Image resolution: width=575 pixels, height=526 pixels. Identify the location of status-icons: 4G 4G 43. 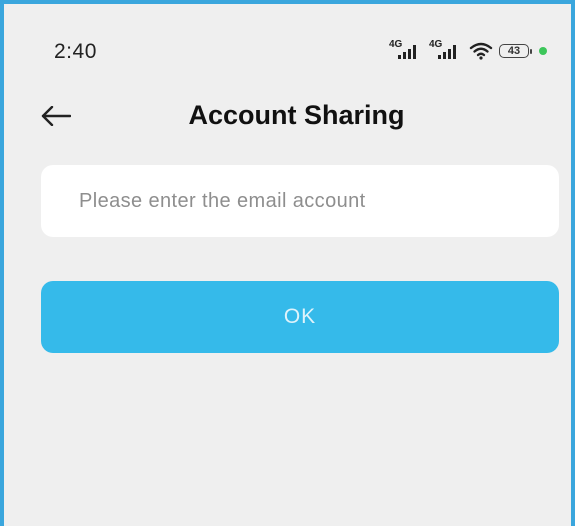
(468, 50).